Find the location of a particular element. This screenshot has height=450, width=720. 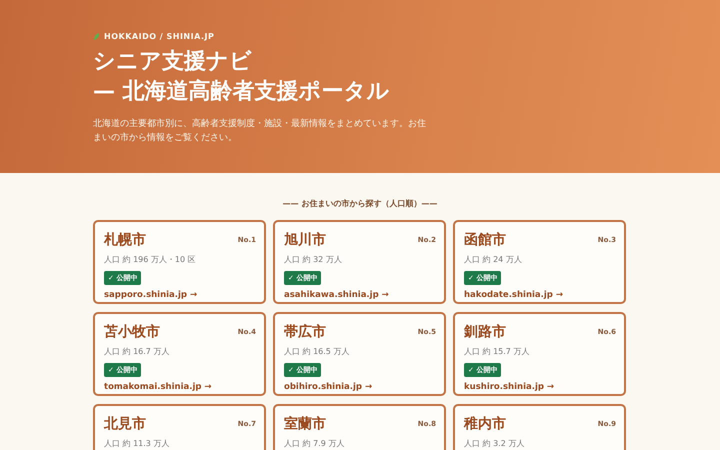

population-text: 人口 約 16.7 万人 is located at coordinates (137, 351).